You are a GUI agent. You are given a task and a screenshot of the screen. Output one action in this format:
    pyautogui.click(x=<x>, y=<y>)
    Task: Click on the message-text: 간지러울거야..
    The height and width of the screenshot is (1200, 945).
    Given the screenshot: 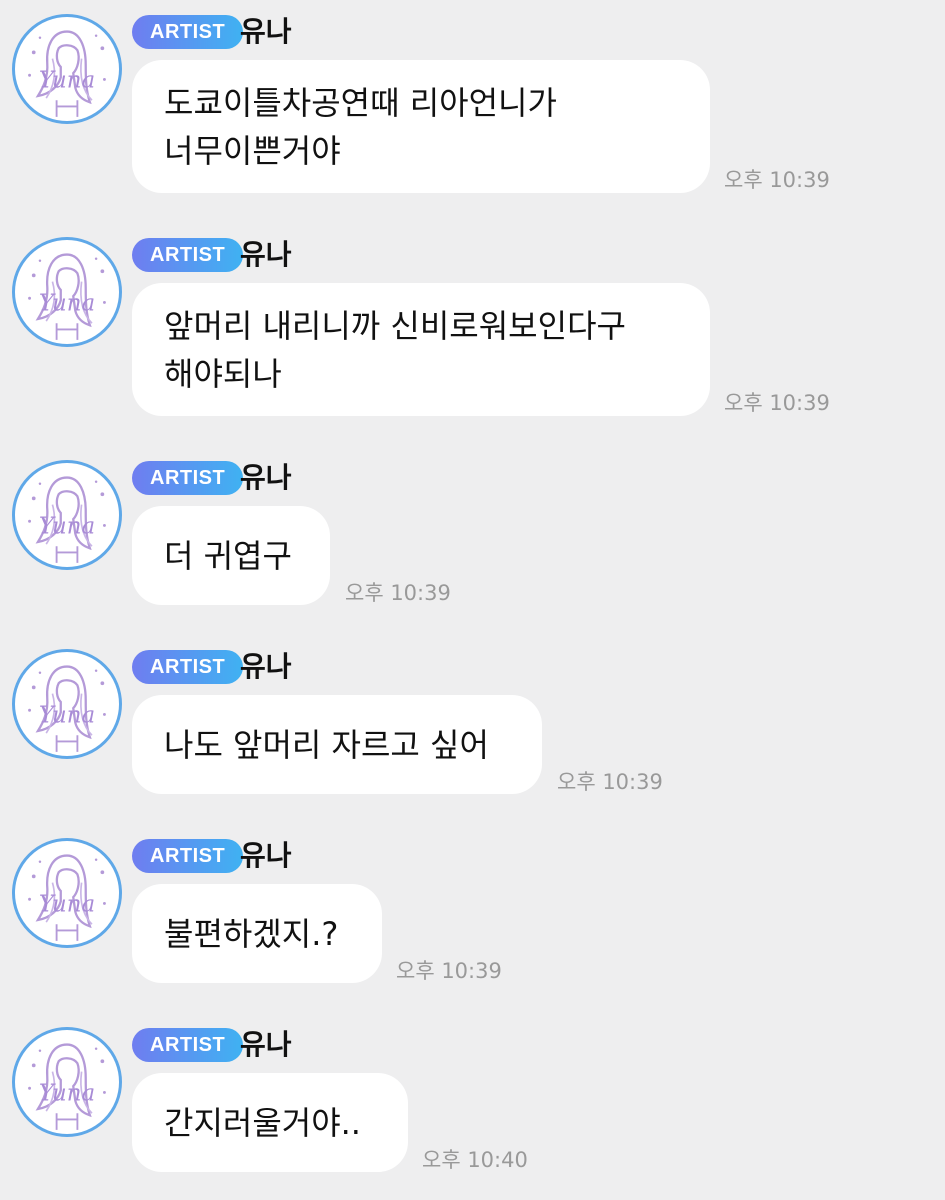 What is the action you would take?
    pyautogui.click(x=262, y=1122)
    